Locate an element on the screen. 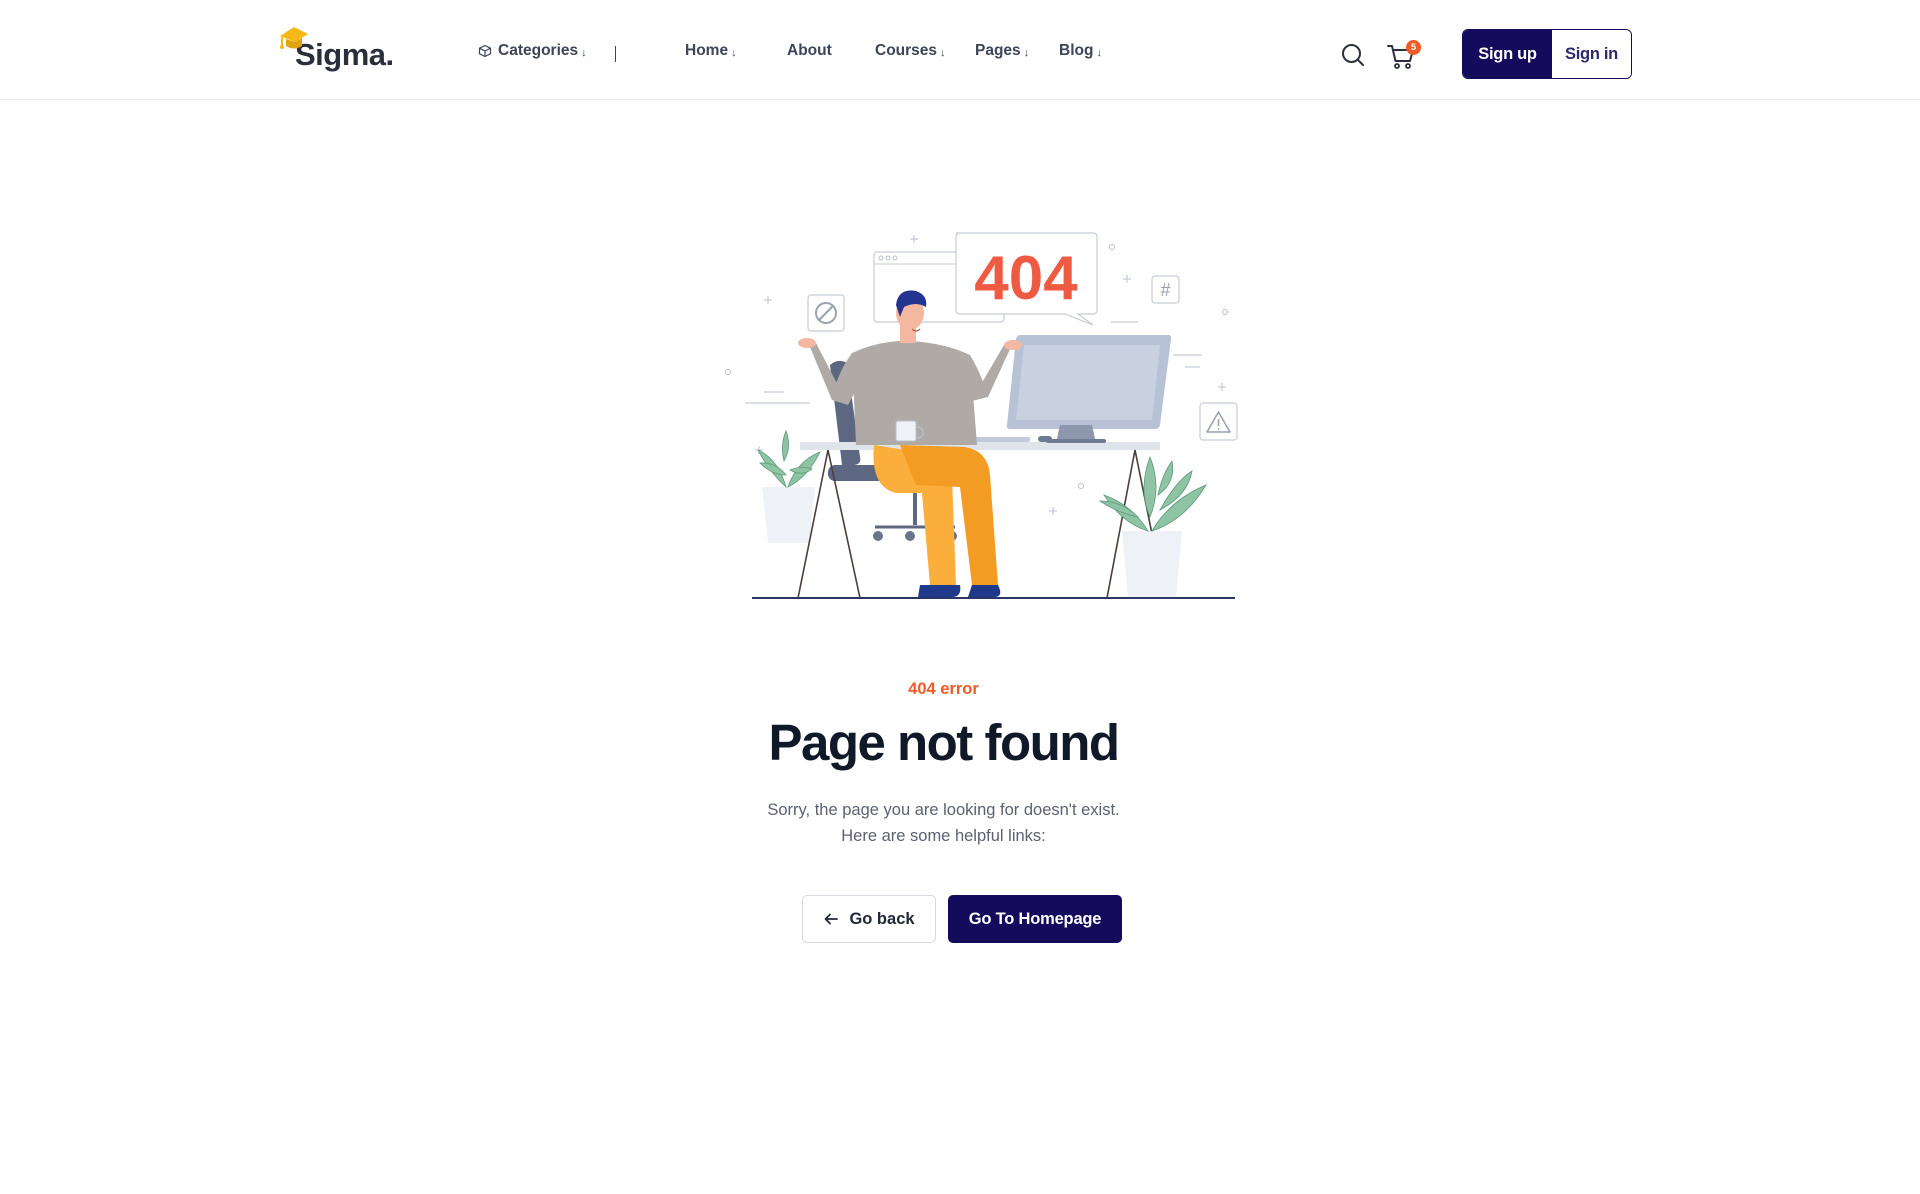 The width and height of the screenshot is (1920, 1194). graduation-cap-icon is located at coordinates (294, 38).